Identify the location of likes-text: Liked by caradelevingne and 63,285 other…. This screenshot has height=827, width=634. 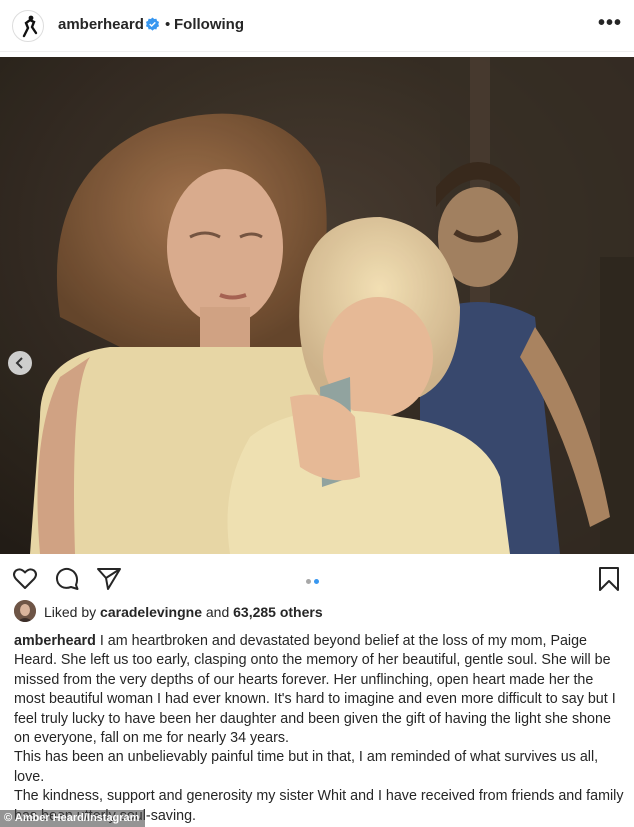
(183, 612).